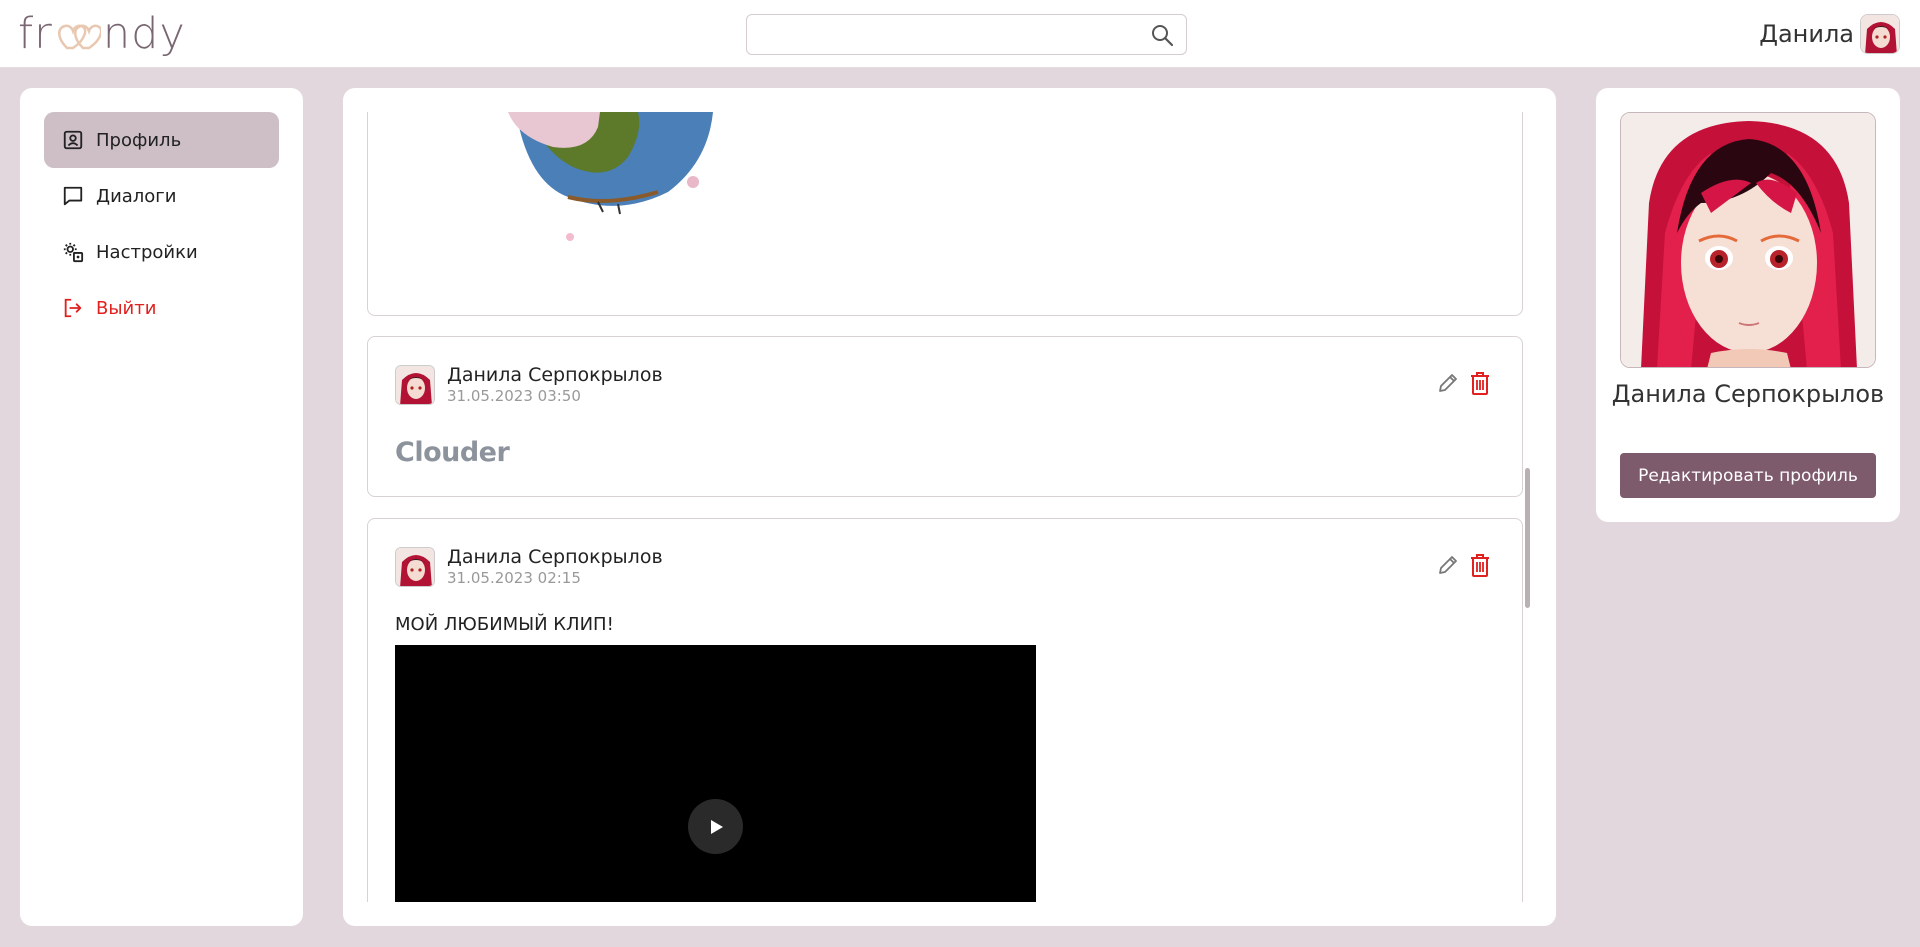 Image resolution: width=1920 pixels, height=947 pixels. I want to click on header-avatar, so click(1880, 34).